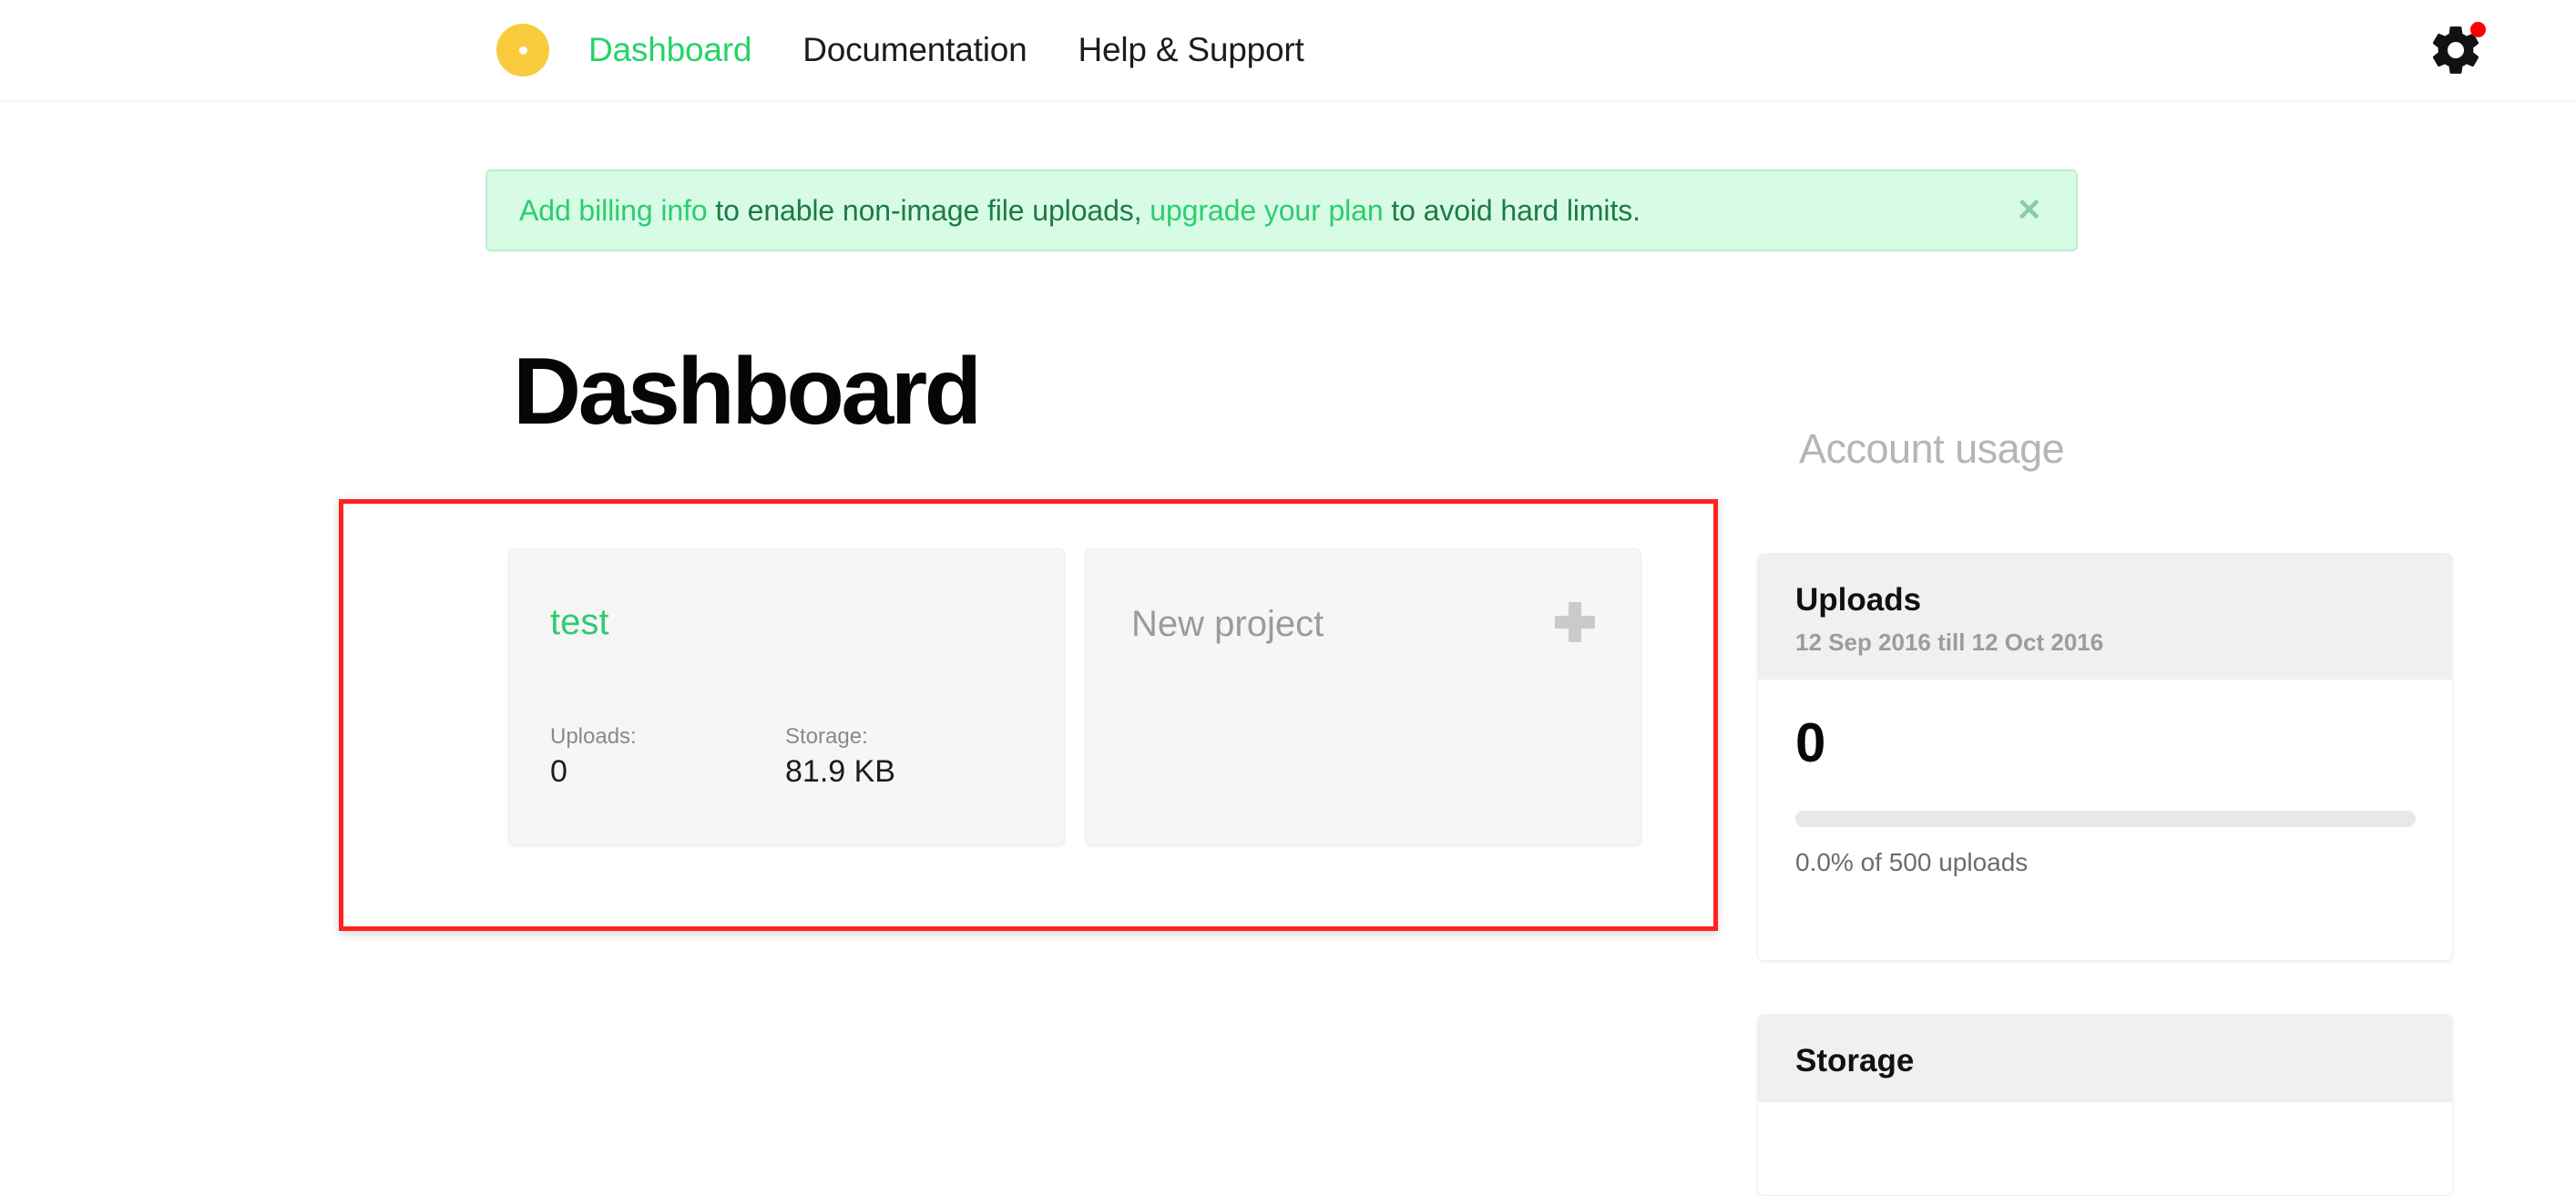  What do you see at coordinates (902, 756) in the screenshot?
I see `project-stat-storage: Storage: 81.9 KB` at bounding box center [902, 756].